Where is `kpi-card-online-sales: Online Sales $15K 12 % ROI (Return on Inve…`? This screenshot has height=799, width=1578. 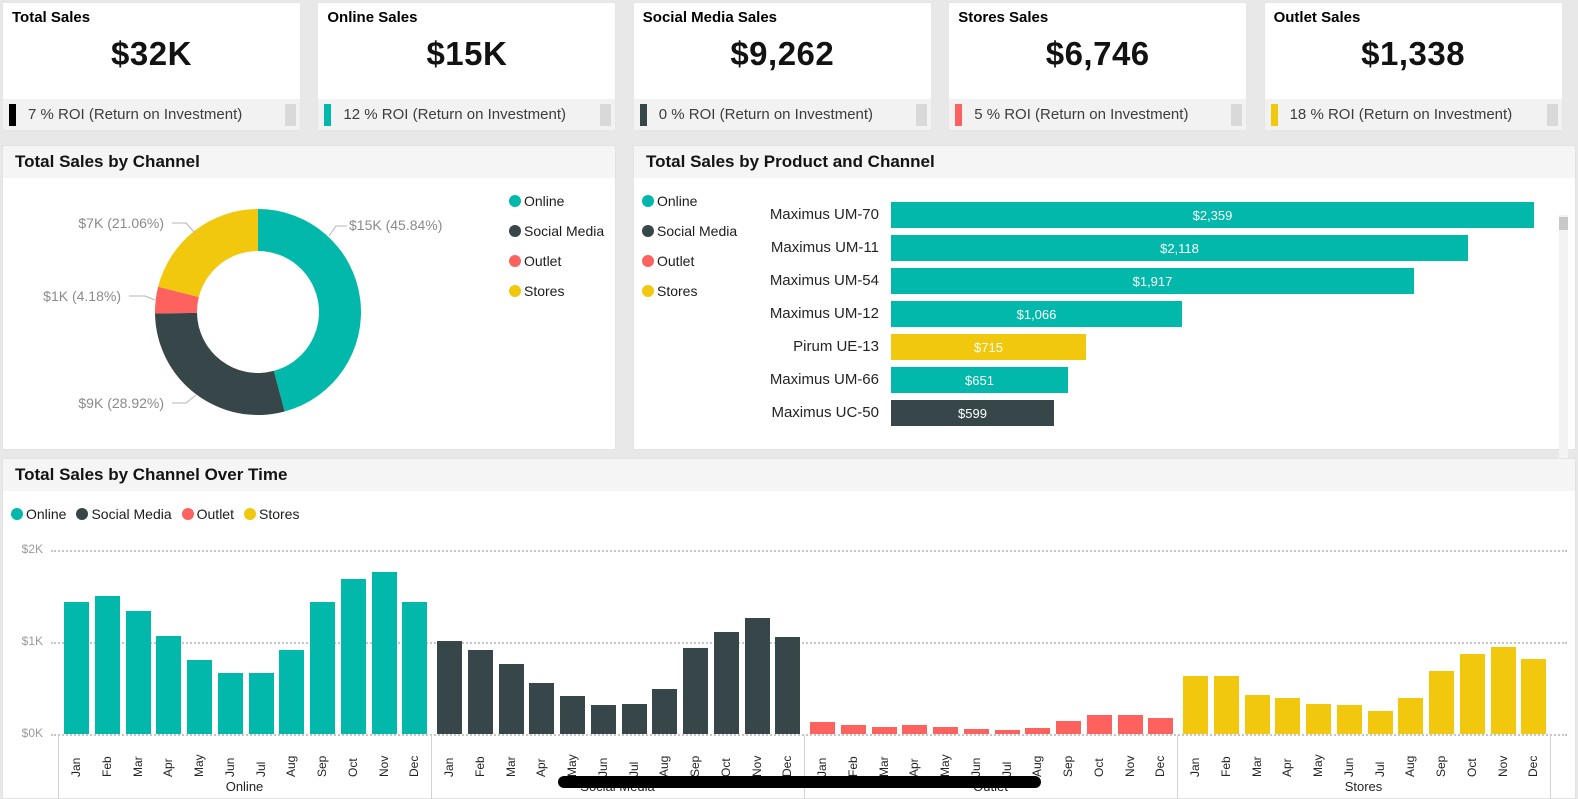
kpi-card-online-sales: Online Sales $15K 12 % ROI (Return on Inve… is located at coordinates (467, 66).